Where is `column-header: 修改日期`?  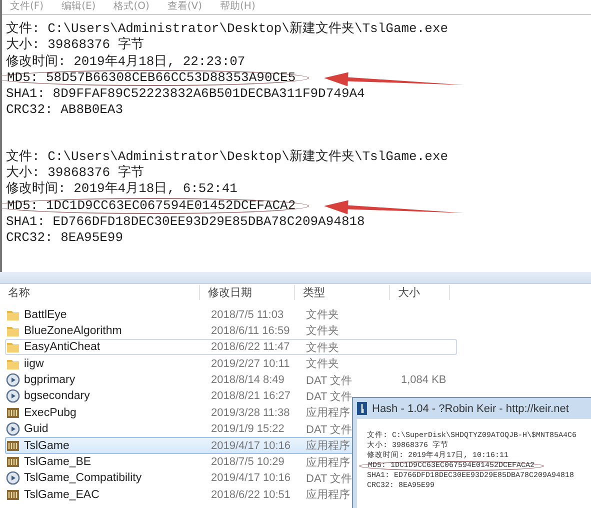 column-header: 修改日期 is located at coordinates (247, 292).